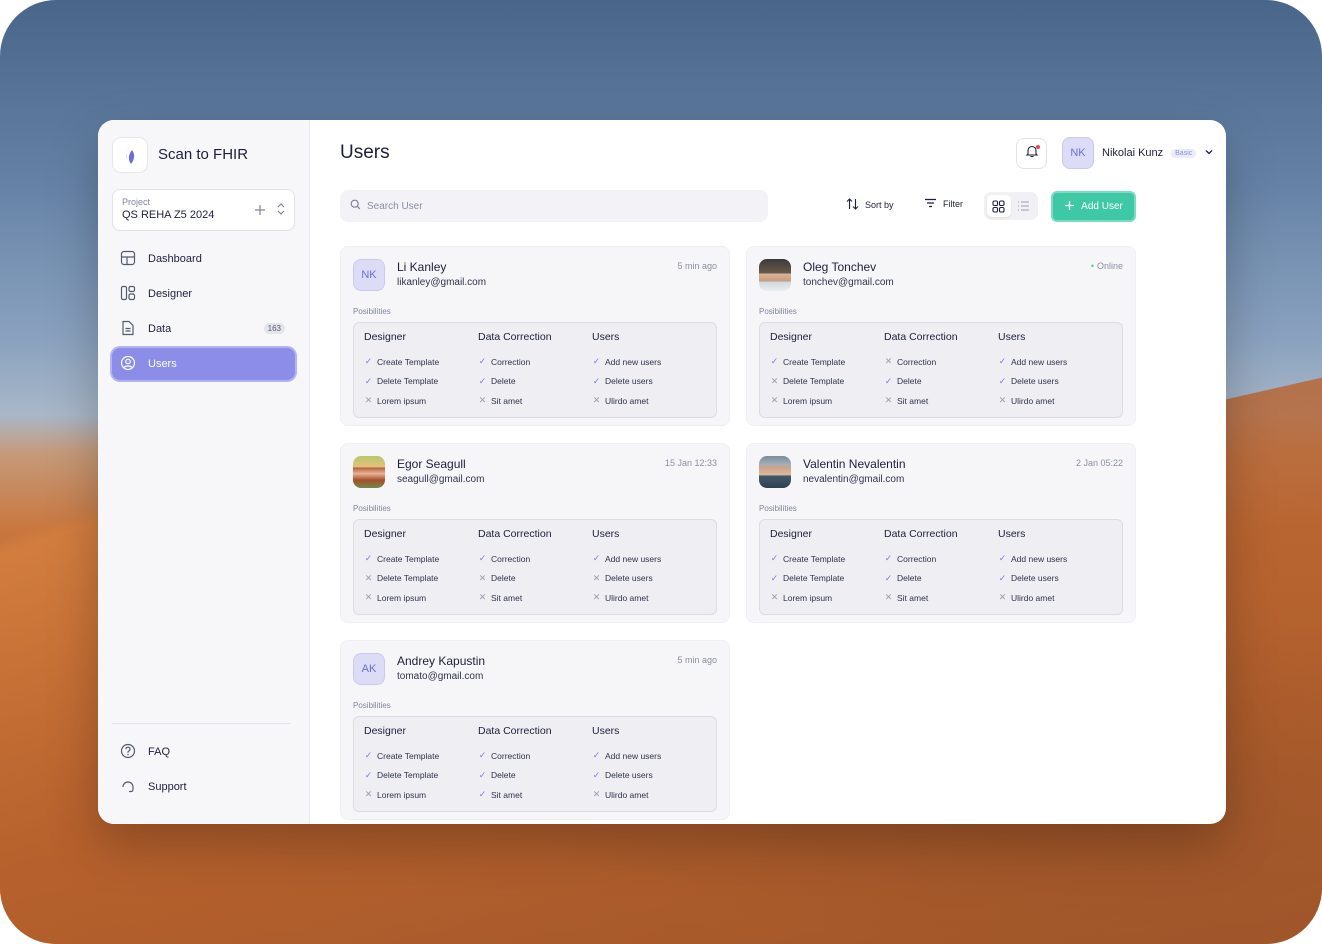  Describe the element at coordinates (941, 579) in the screenshot. I see `permission-item: ✓ Delete` at that location.